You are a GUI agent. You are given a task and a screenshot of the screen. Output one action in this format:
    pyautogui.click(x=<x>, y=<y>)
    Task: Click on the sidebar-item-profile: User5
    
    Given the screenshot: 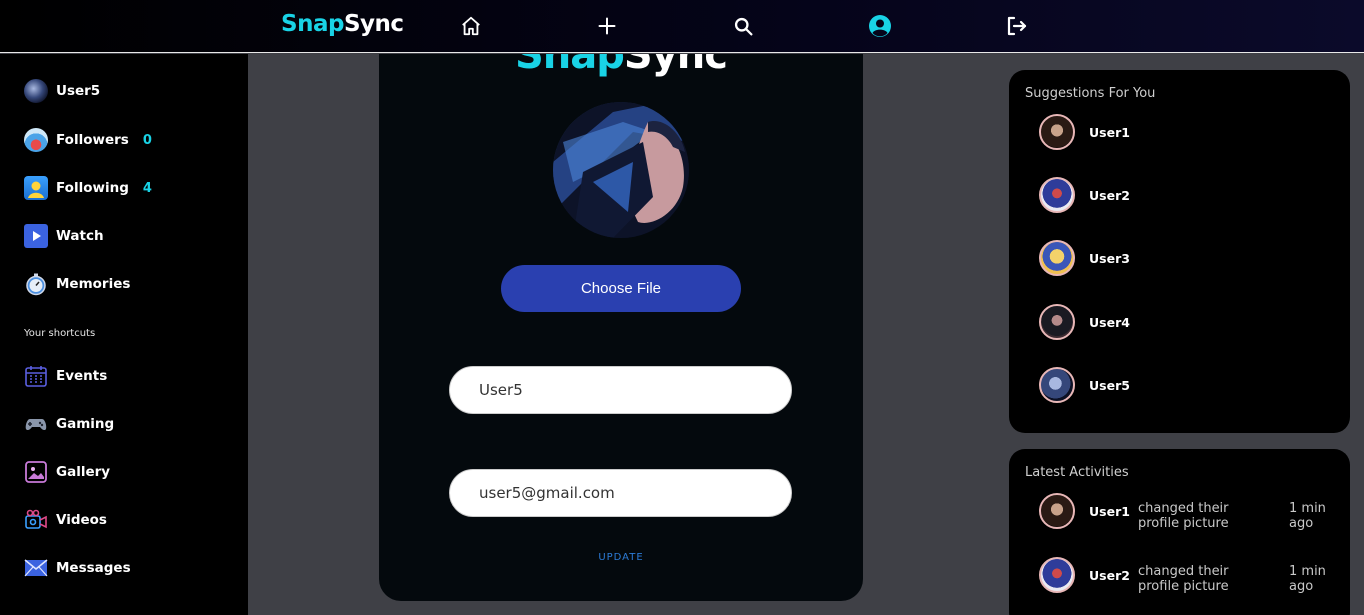 What is the action you would take?
    pyautogui.click(x=62, y=91)
    